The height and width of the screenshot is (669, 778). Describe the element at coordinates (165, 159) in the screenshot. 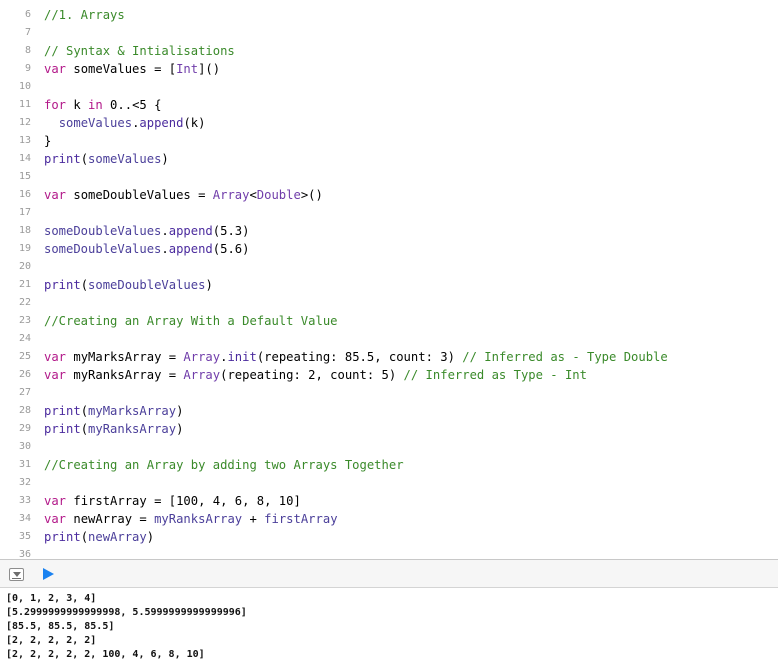

I see `code-token: )` at that location.